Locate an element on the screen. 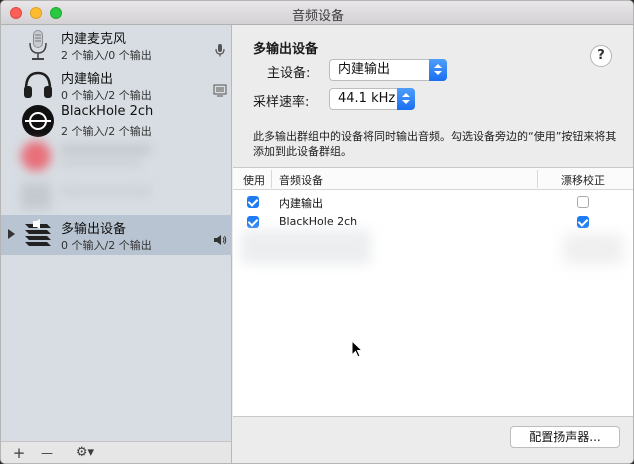  device-name: 多输出设备 is located at coordinates (94, 229).